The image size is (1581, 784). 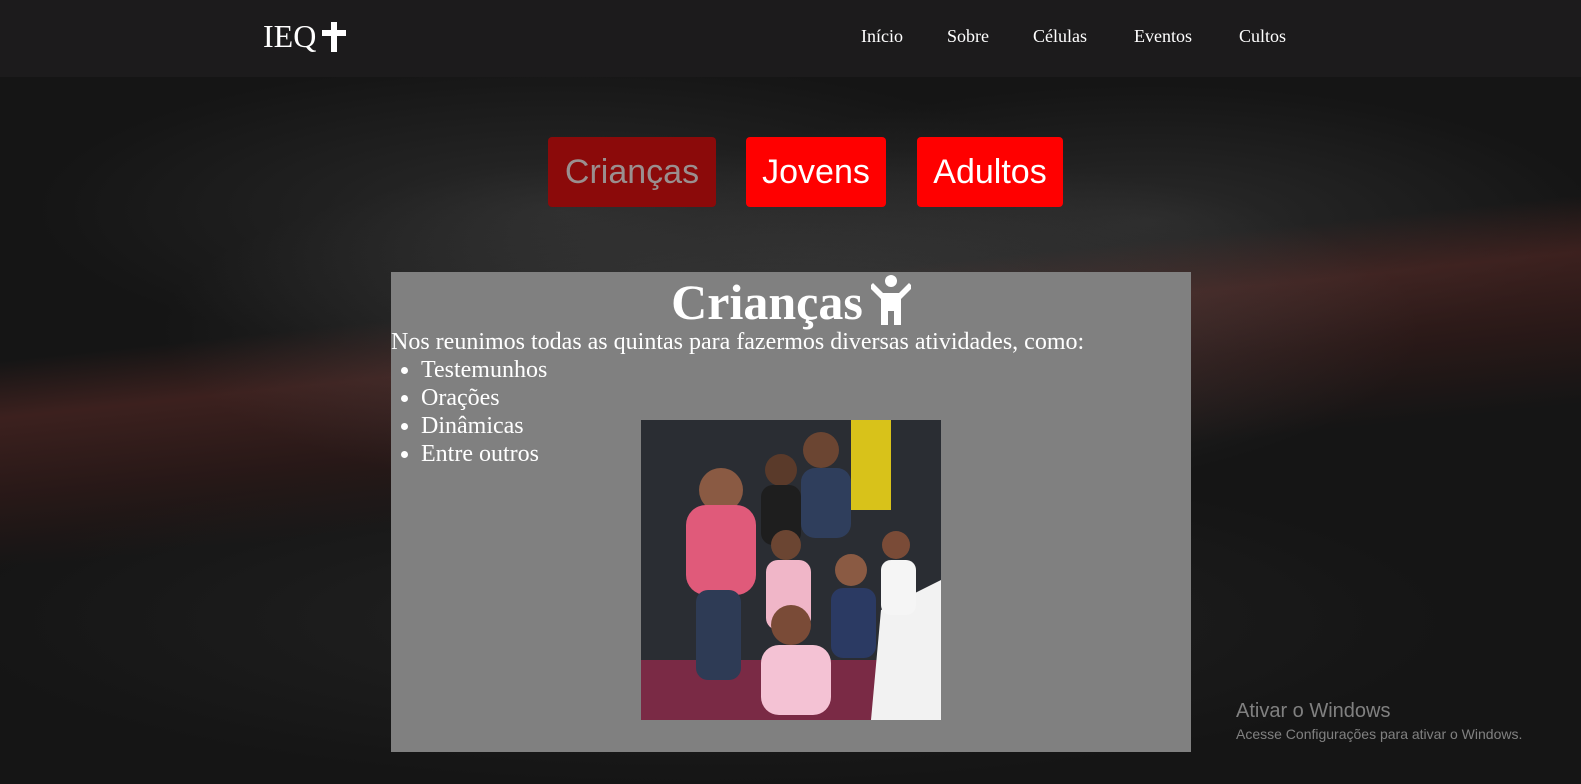 What do you see at coordinates (484, 454) in the screenshot?
I see `list-item: Entre outros` at bounding box center [484, 454].